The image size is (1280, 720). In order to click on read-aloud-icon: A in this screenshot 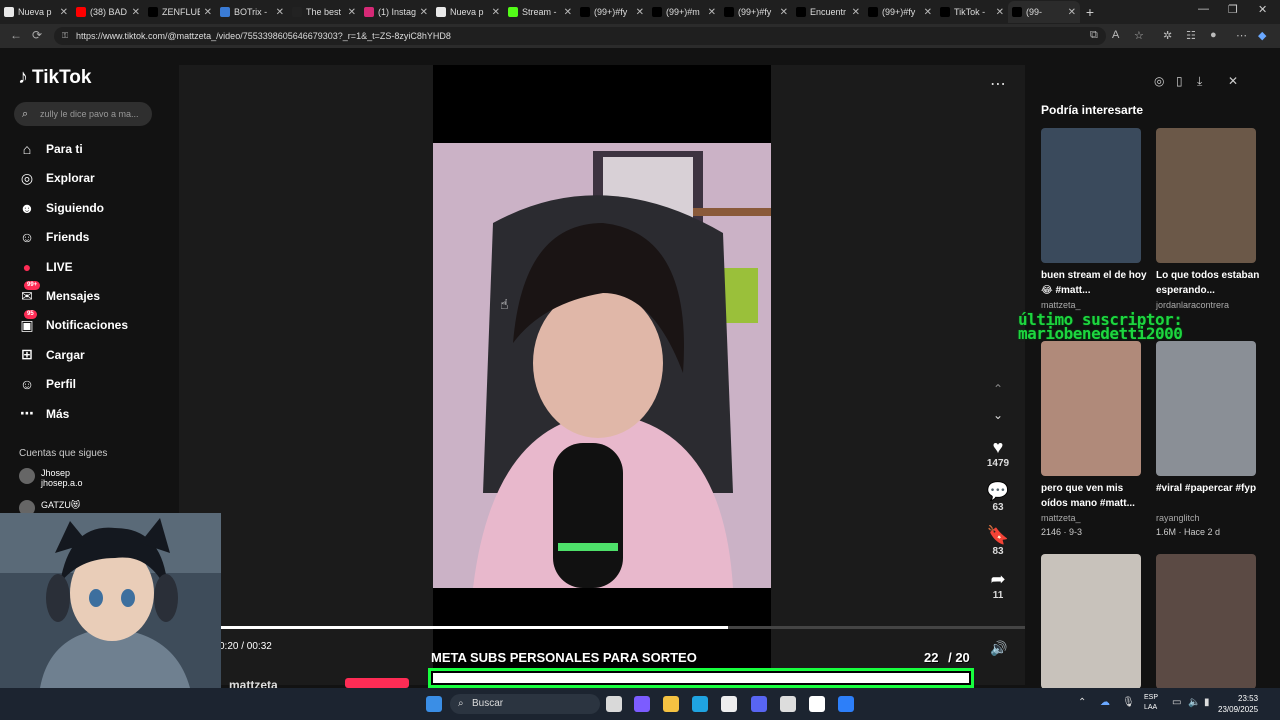, I will do `click(1115, 35)`.